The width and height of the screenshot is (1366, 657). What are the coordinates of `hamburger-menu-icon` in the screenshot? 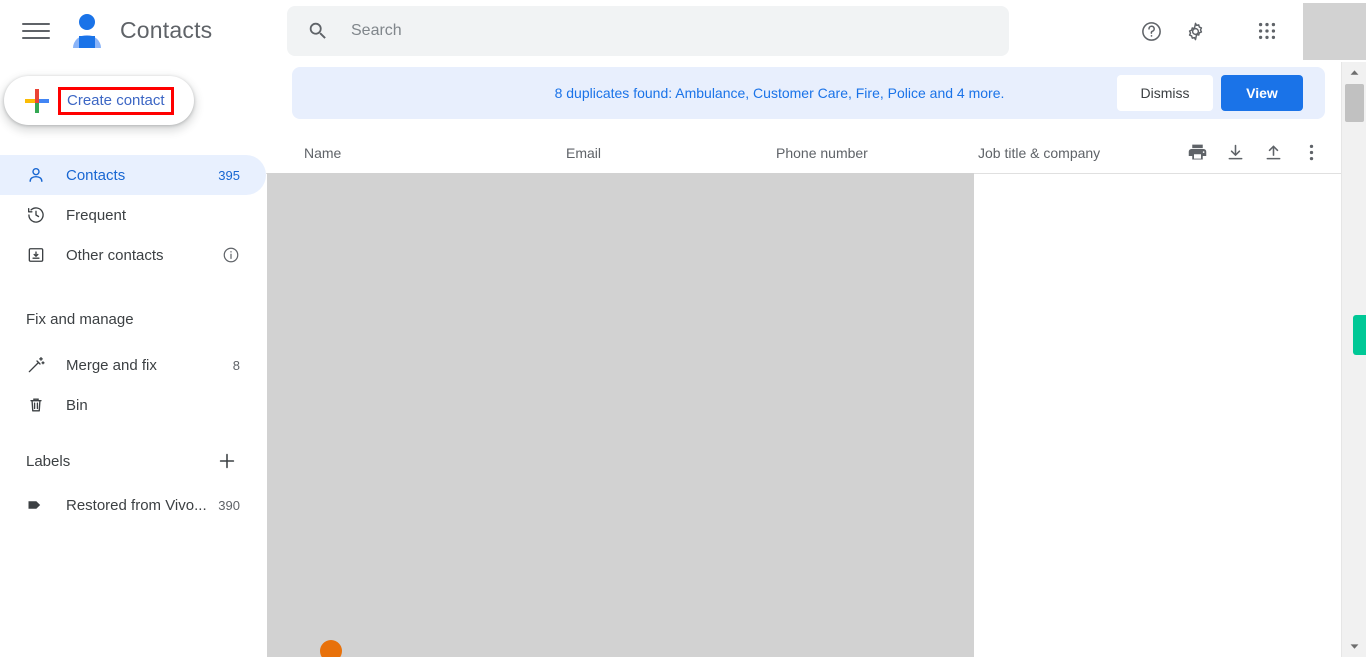 It's located at (36, 31).